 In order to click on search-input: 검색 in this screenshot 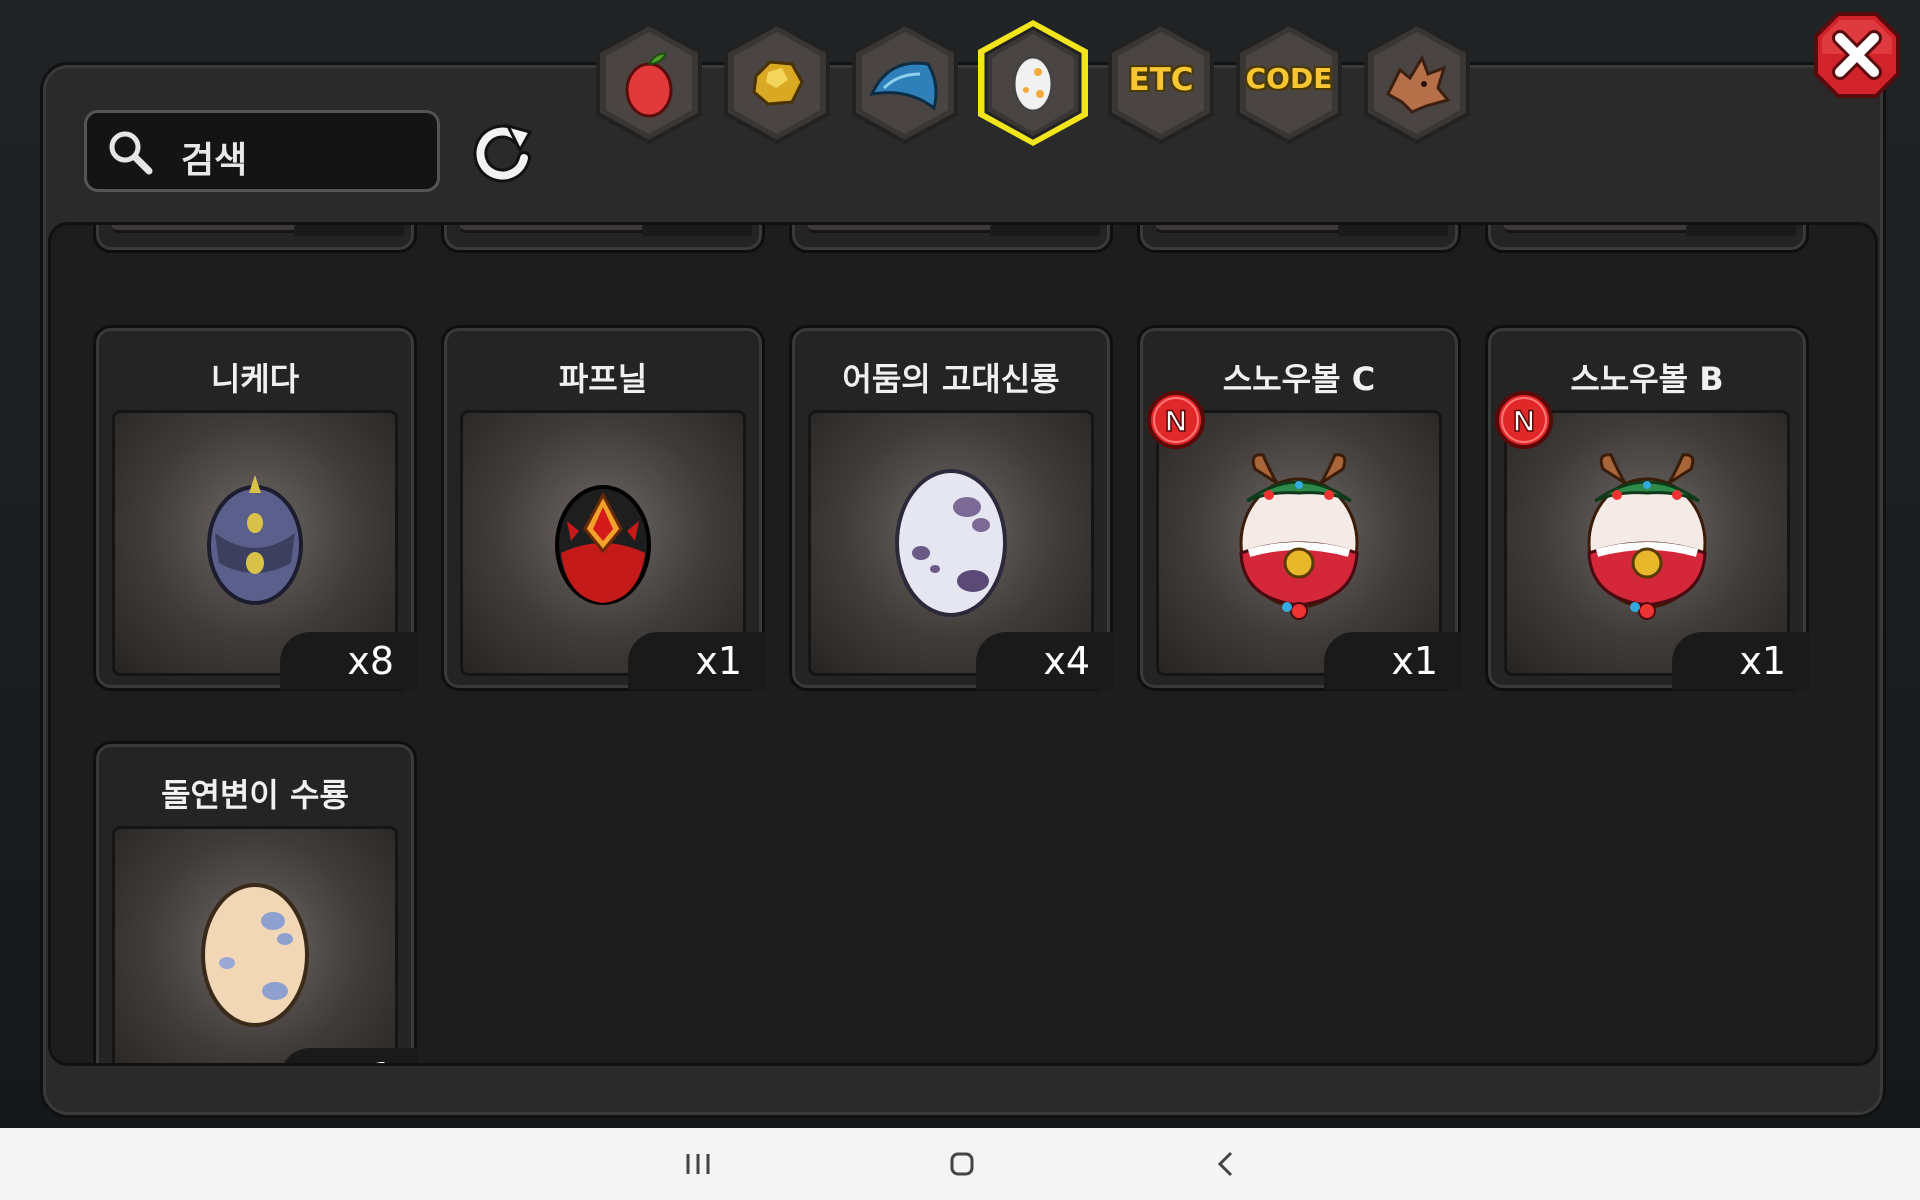, I will do `click(262, 151)`.